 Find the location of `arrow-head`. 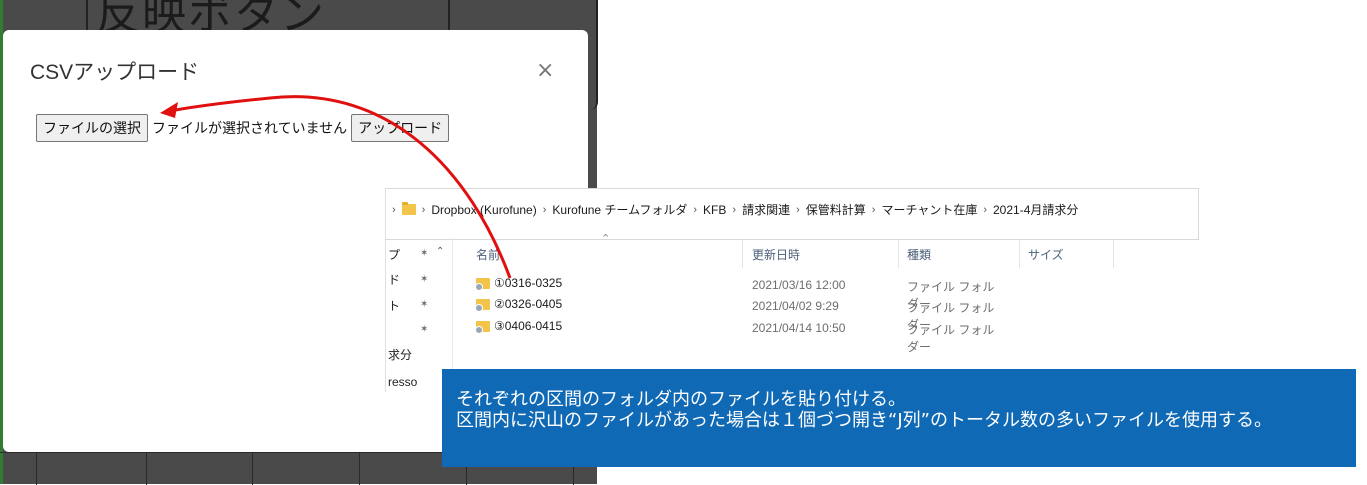

arrow-head is located at coordinates (169, 110).